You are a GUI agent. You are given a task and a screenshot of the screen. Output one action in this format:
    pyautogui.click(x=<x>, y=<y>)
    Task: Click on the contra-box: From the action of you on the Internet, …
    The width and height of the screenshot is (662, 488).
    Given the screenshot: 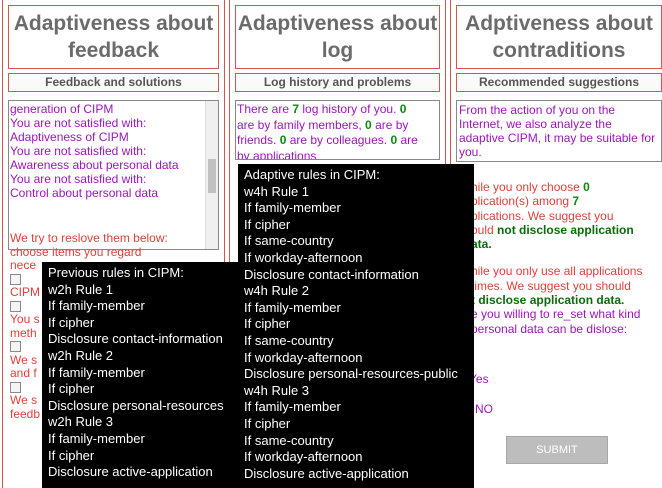 What is the action you would take?
    pyautogui.click(x=559, y=131)
    